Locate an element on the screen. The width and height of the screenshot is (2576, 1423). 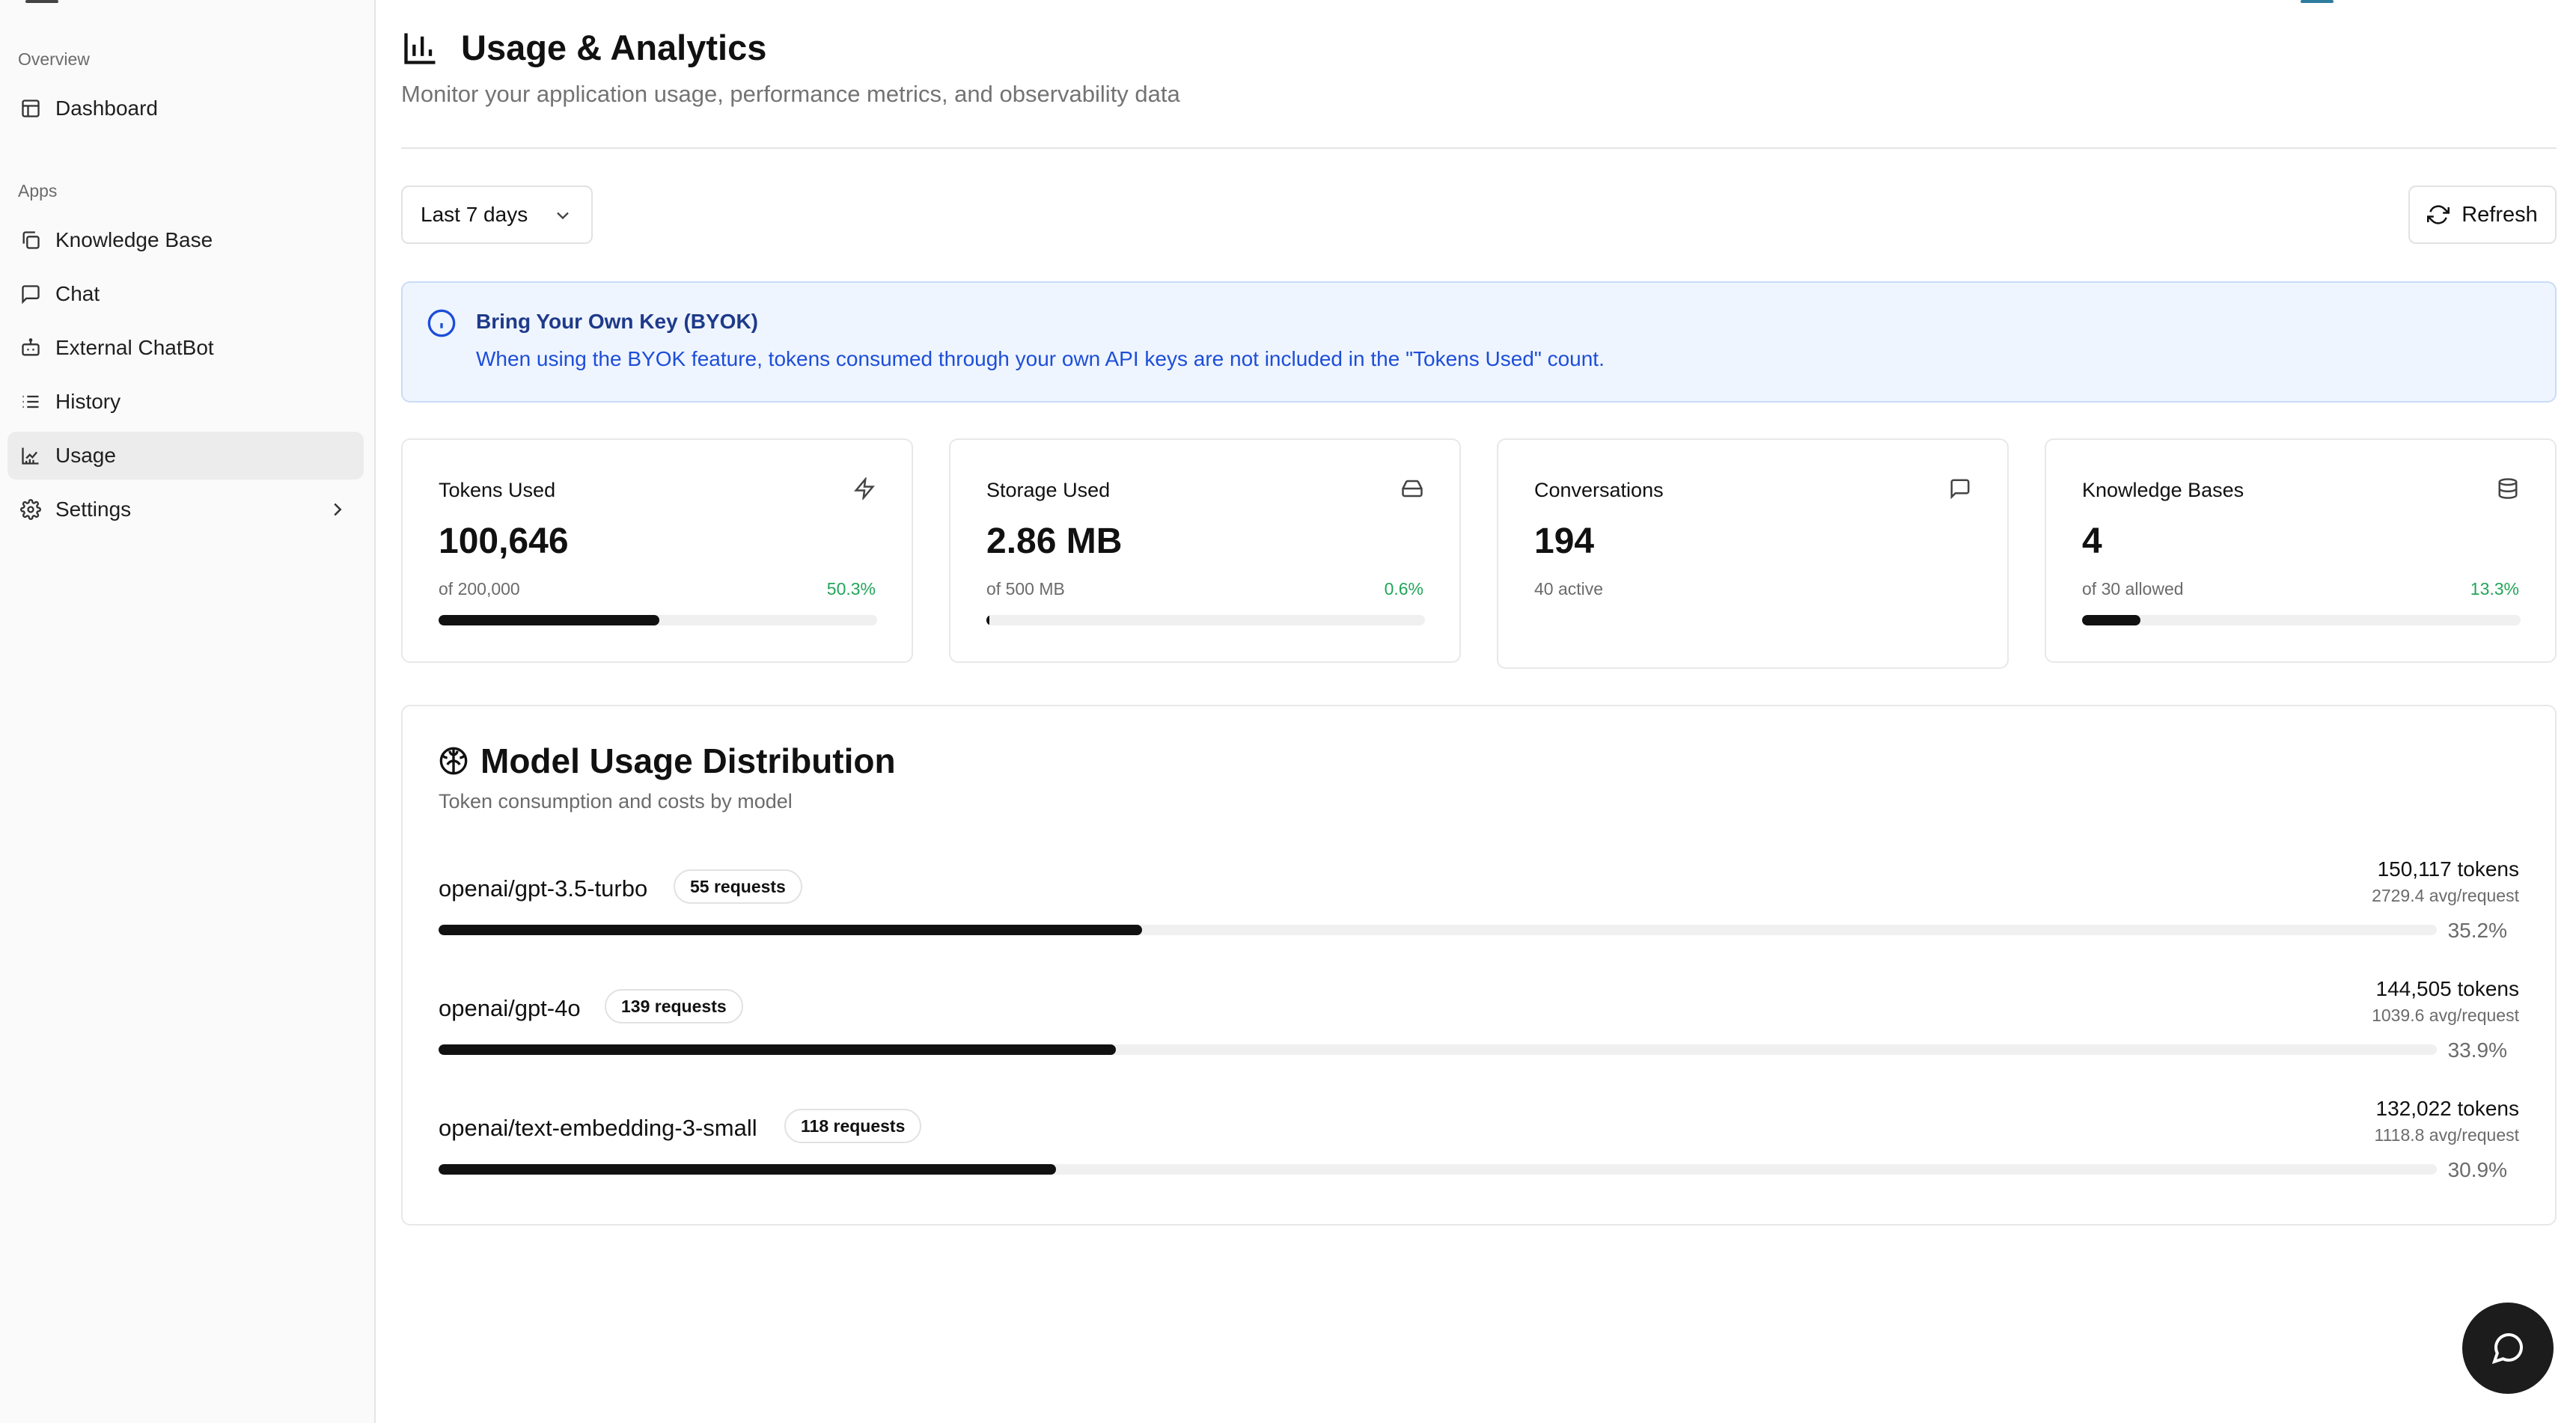
sidebar-item-knowledge-base: Knowledge Base is located at coordinates (185, 240).